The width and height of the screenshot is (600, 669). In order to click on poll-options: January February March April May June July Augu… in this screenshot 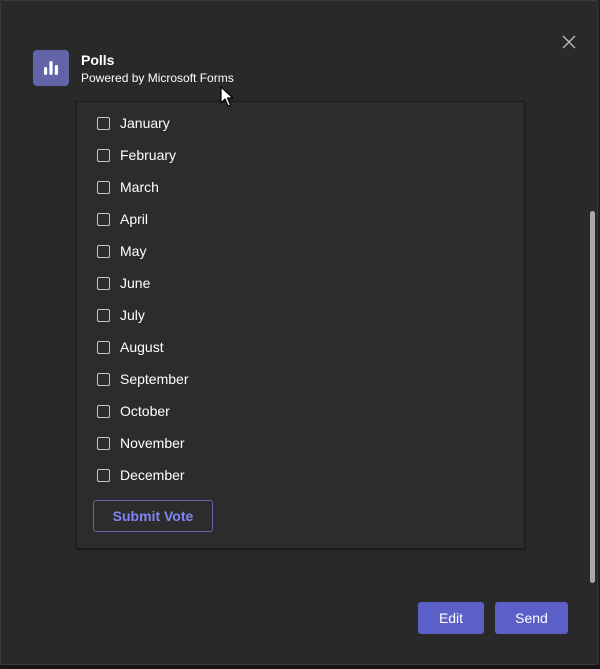, I will do `click(142, 299)`.